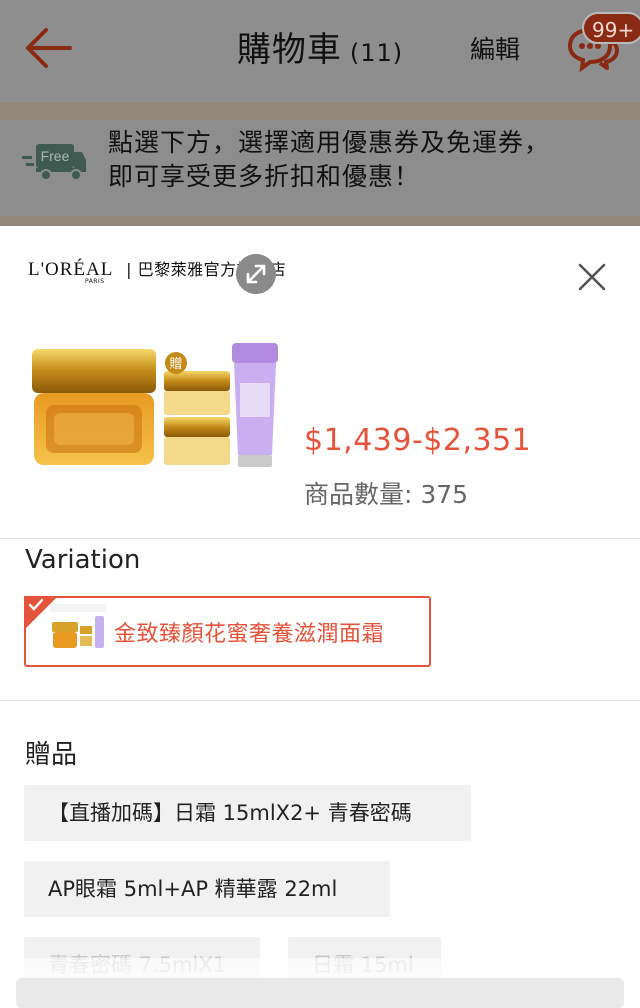 The height and width of the screenshot is (1008, 640). Describe the element at coordinates (320, 993) in the screenshot. I see `confirm-button` at that location.